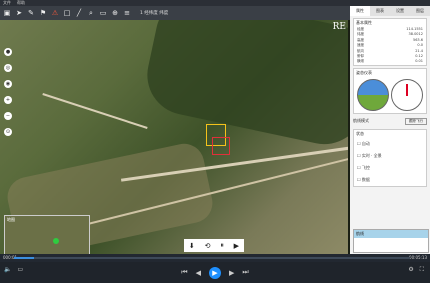 This screenshot has width=430, height=283. I want to click on section-title: 状态, so click(360, 133).